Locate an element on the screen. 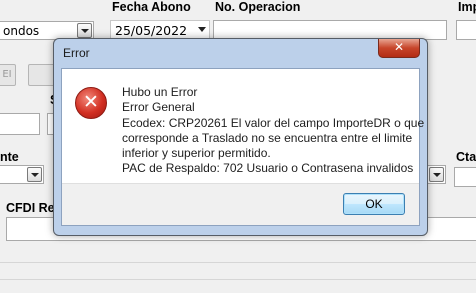  ok-button: OK is located at coordinates (374, 204).